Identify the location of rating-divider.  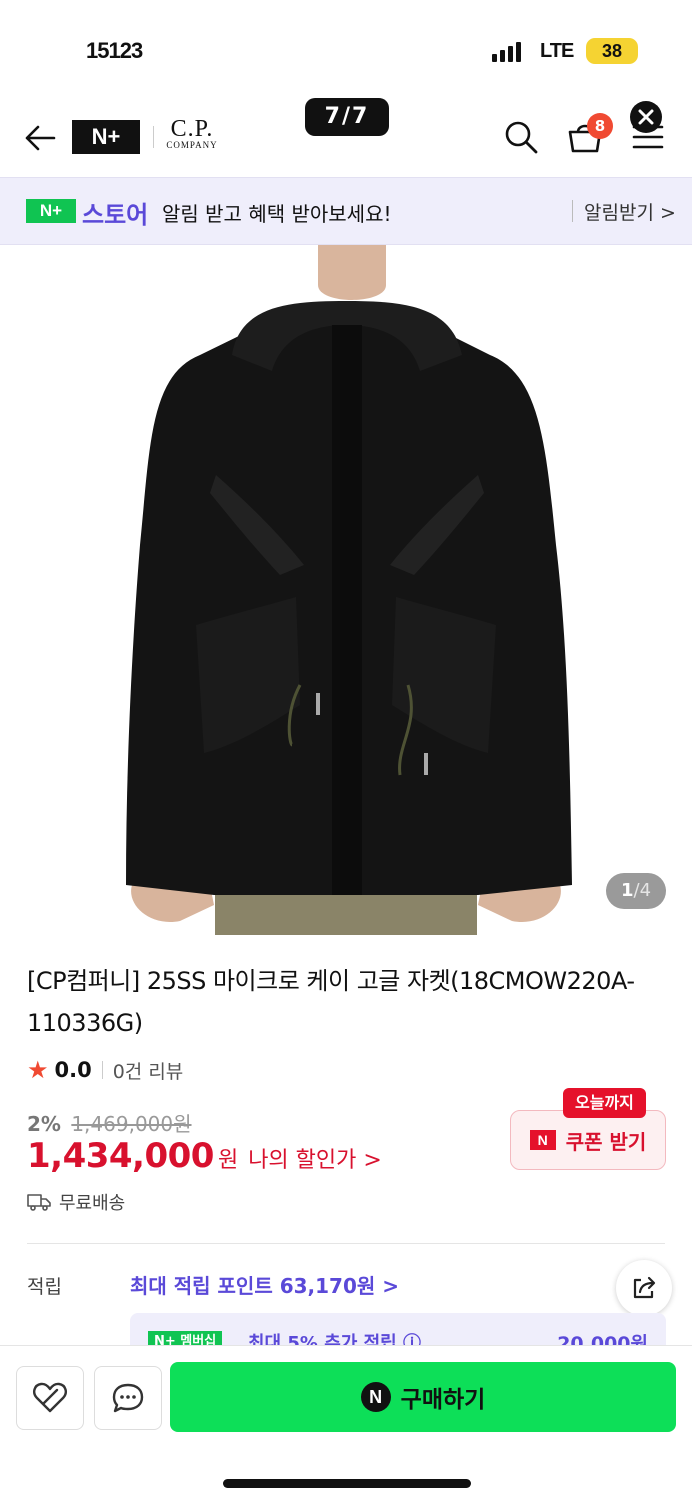
(102, 1070).